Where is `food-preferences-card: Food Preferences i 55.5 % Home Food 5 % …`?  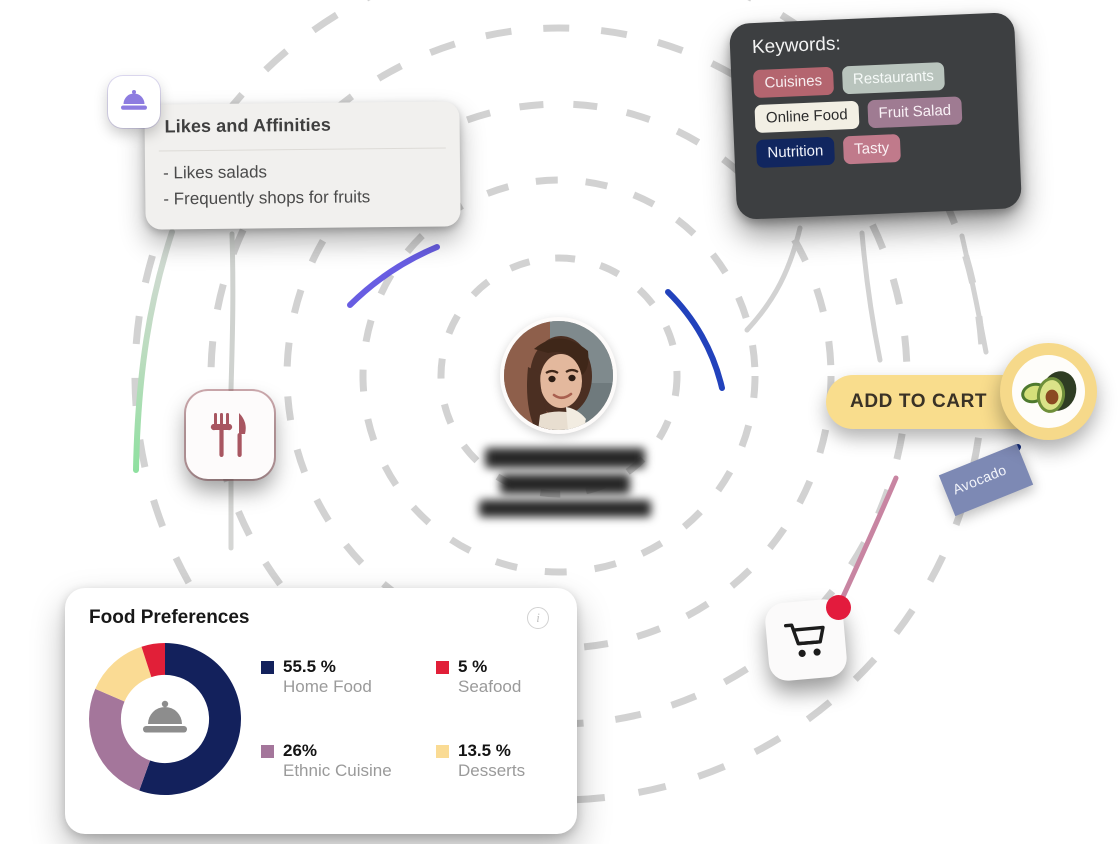
food-preferences-card: Food Preferences i 55.5 % Home Food 5 % … is located at coordinates (321, 711).